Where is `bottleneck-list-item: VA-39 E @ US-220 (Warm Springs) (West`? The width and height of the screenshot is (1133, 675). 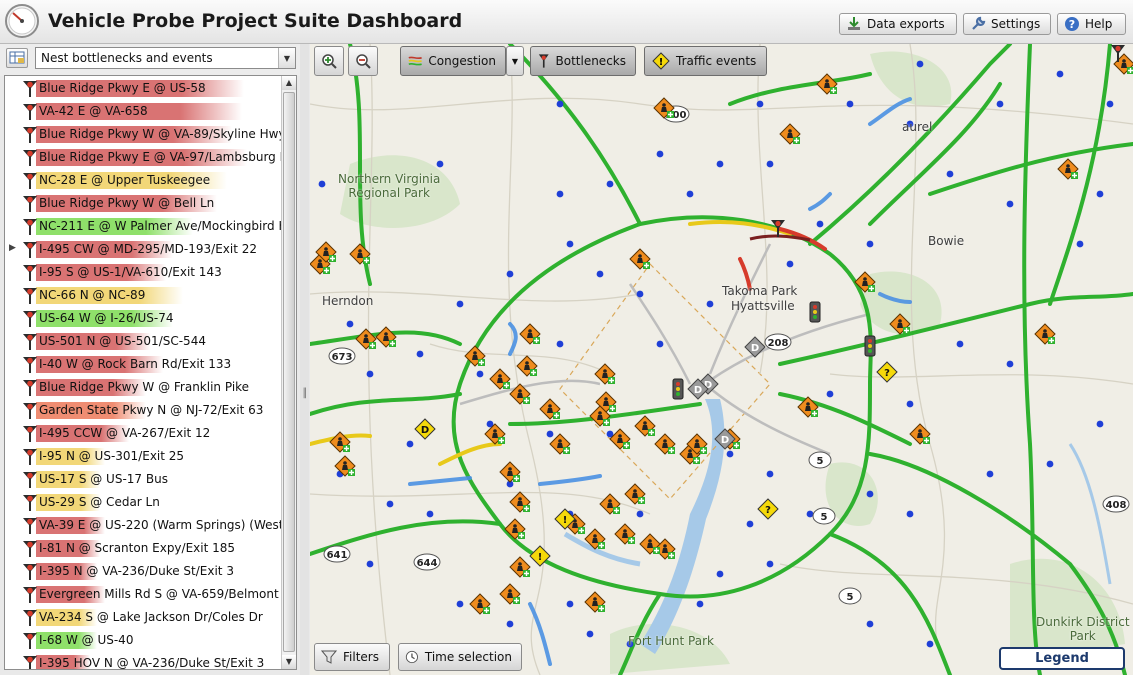 bottleneck-list-item: VA-39 E @ US-220 (Warm Springs) (West is located at coordinates (144, 525).